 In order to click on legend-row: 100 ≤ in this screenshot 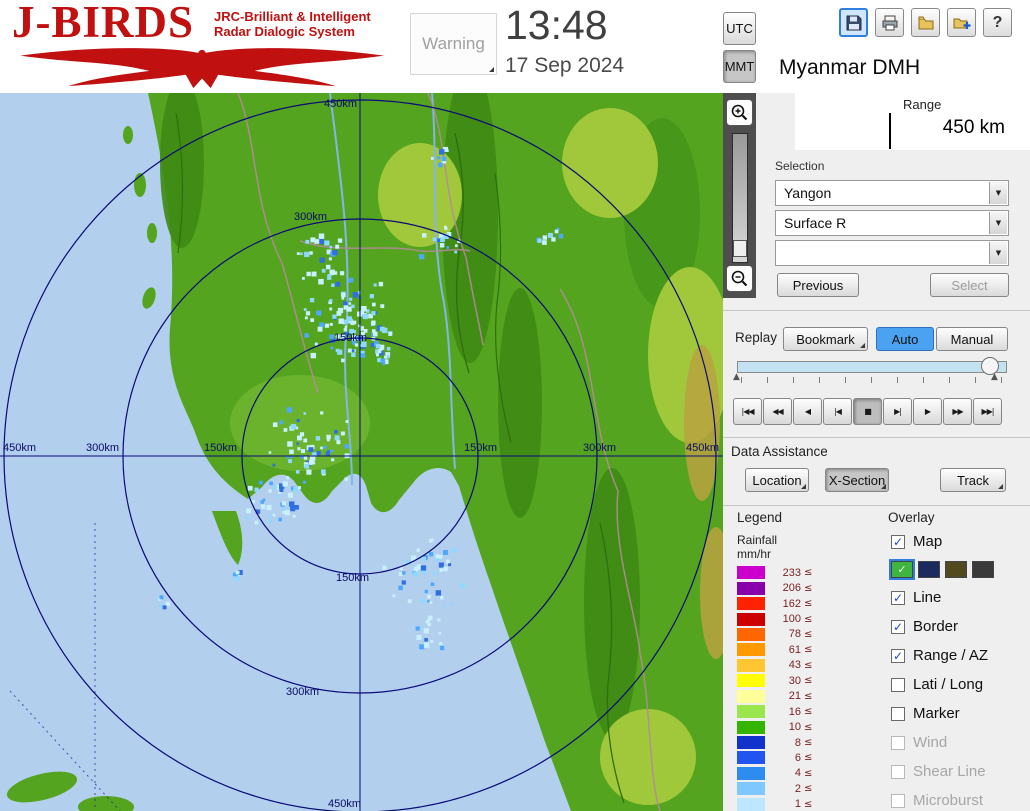, I will do `click(792, 618)`.